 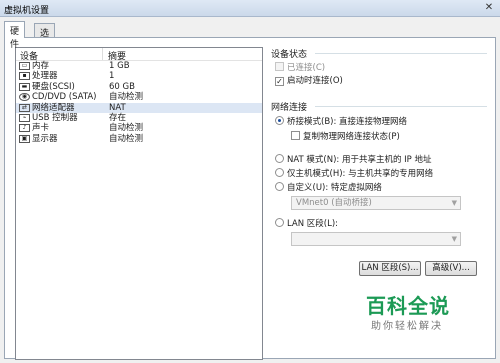 What do you see at coordinates (376, 203) in the screenshot?
I see `vmnet-select: VMnet0 (自动桥接) ▼` at bounding box center [376, 203].